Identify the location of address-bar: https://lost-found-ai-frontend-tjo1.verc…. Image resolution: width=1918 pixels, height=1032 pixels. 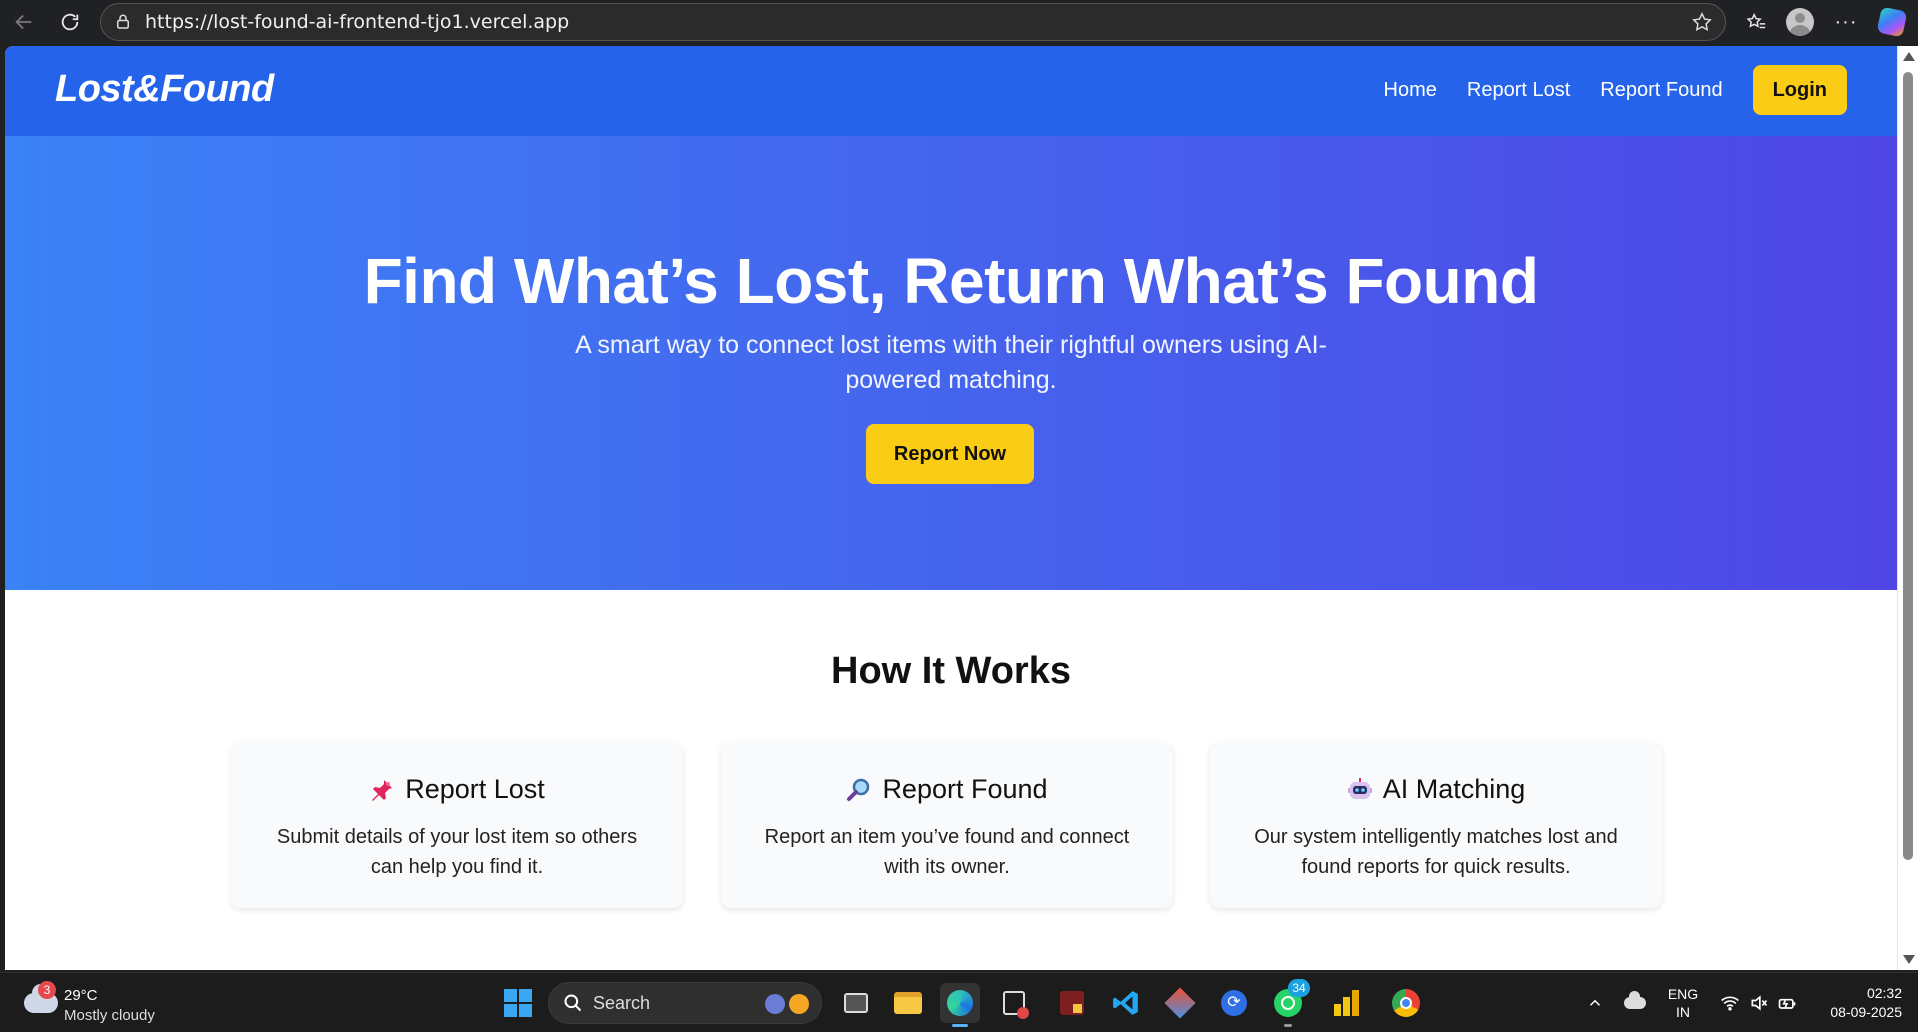
(913, 22).